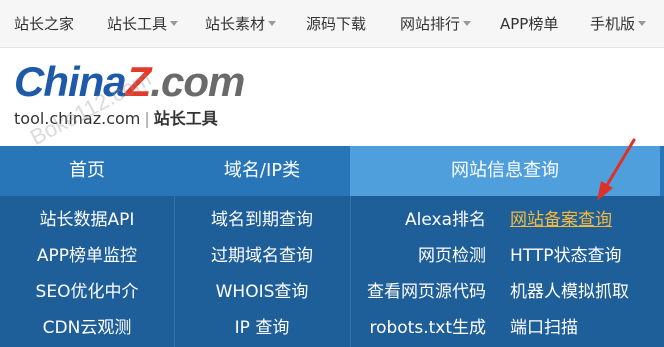 The height and width of the screenshot is (347, 664). Describe the element at coordinates (505, 171) in the screenshot. I see `tab-site-info-query: 网站信息查询` at that location.